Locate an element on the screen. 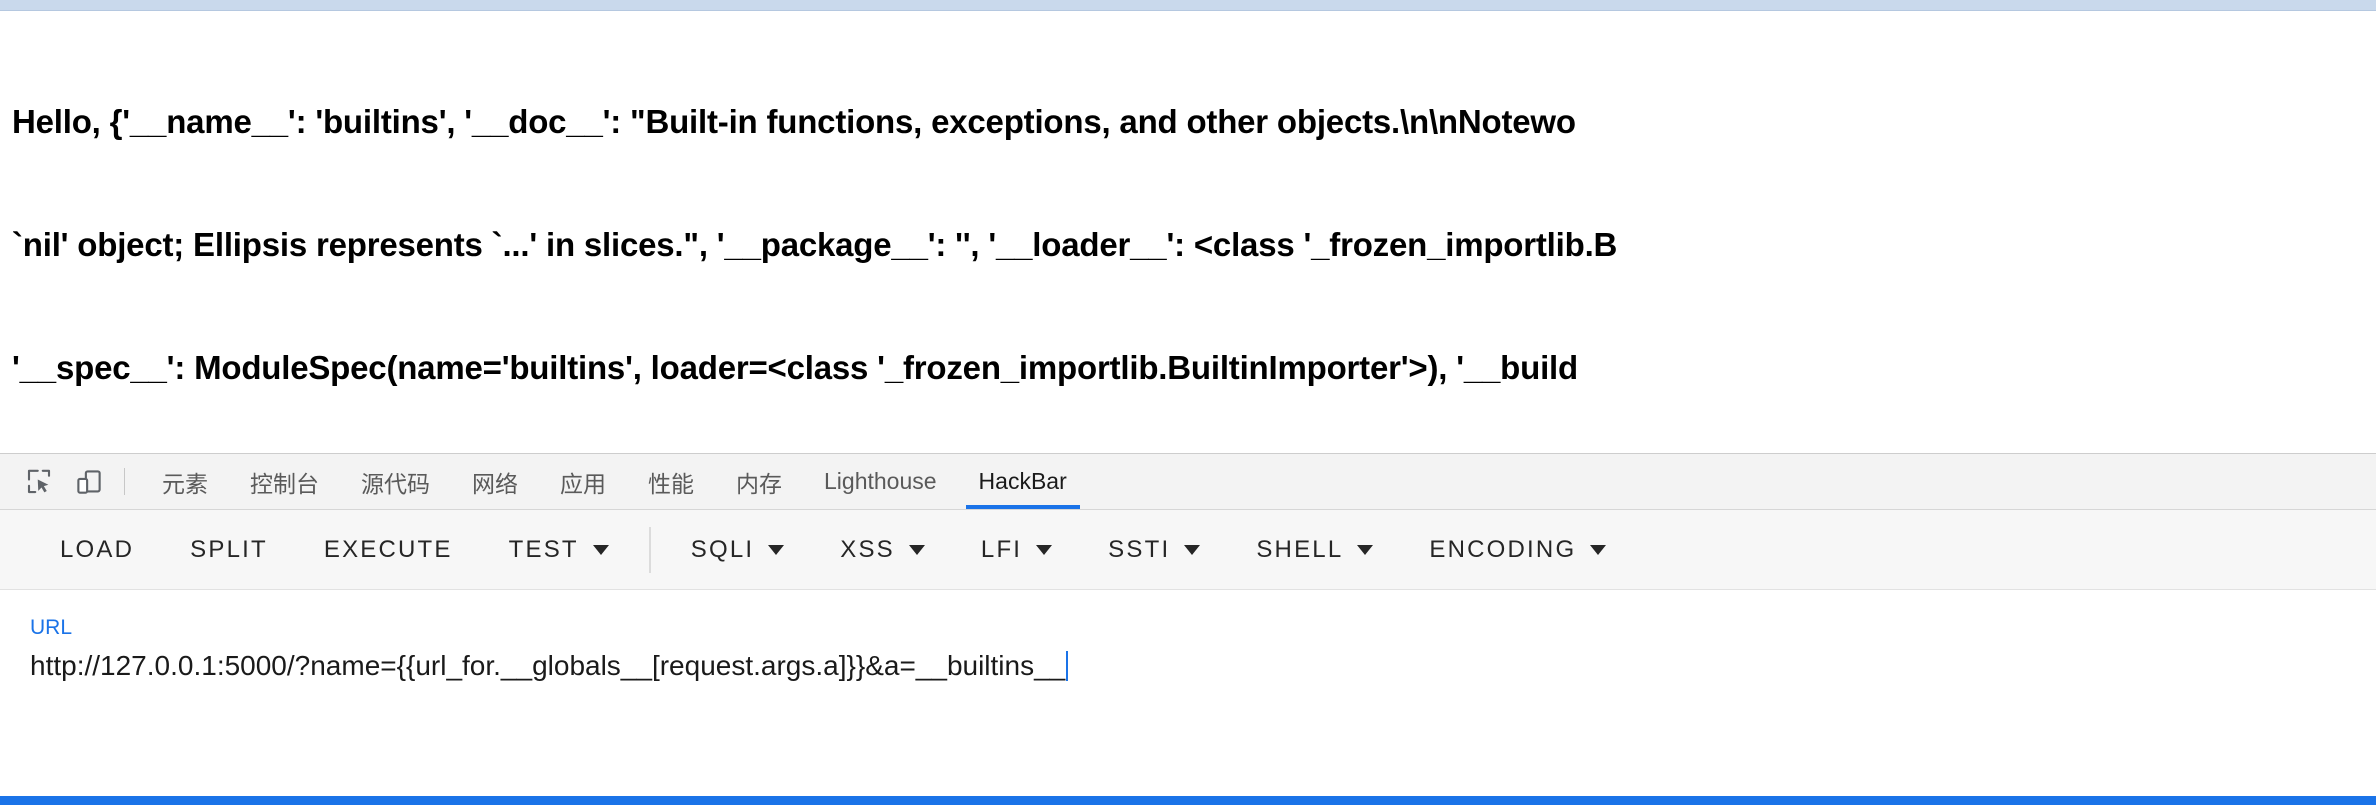 The width and height of the screenshot is (2376, 805). ssti-menu-button: SSTI is located at coordinates (1154, 550).